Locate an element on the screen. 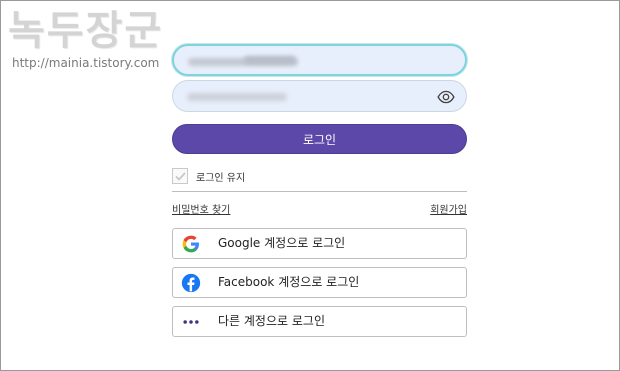 Image resolution: width=620 pixels, height=371 pixels. login-button: 로그인 is located at coordinates (319, 139).